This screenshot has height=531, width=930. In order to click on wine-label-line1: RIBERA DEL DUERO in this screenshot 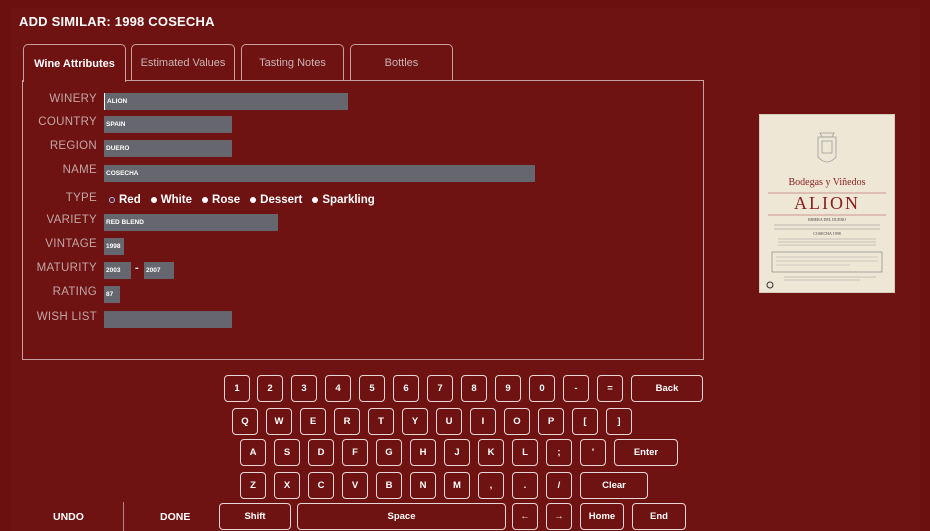, I will do `click(827, 219)`.